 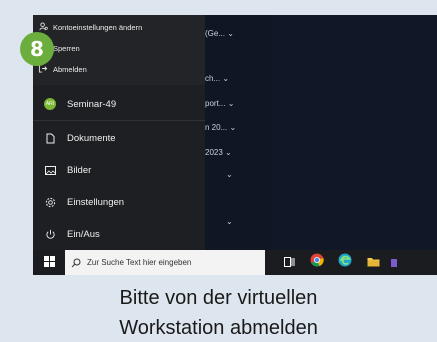 I want to click on start-button, so click(x=49, y=262).